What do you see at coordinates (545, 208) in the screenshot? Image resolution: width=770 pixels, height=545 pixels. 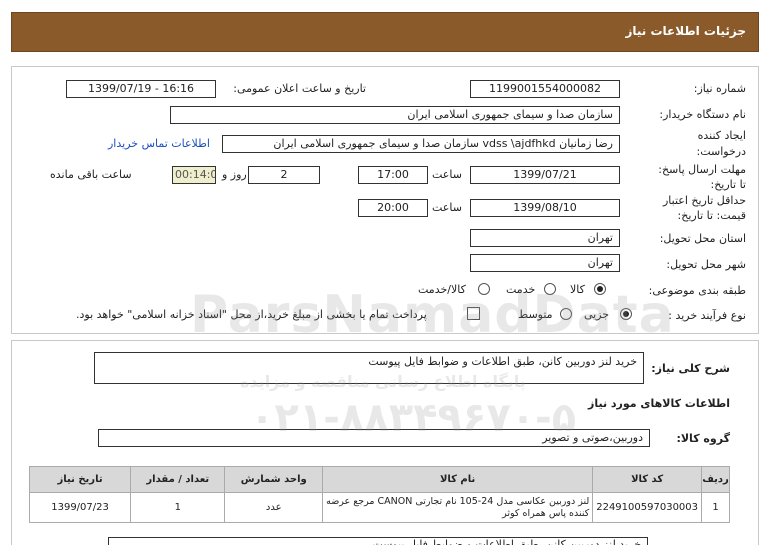 I see `validity-date-field: 1399/08/10` at bounding box center [545, 208].